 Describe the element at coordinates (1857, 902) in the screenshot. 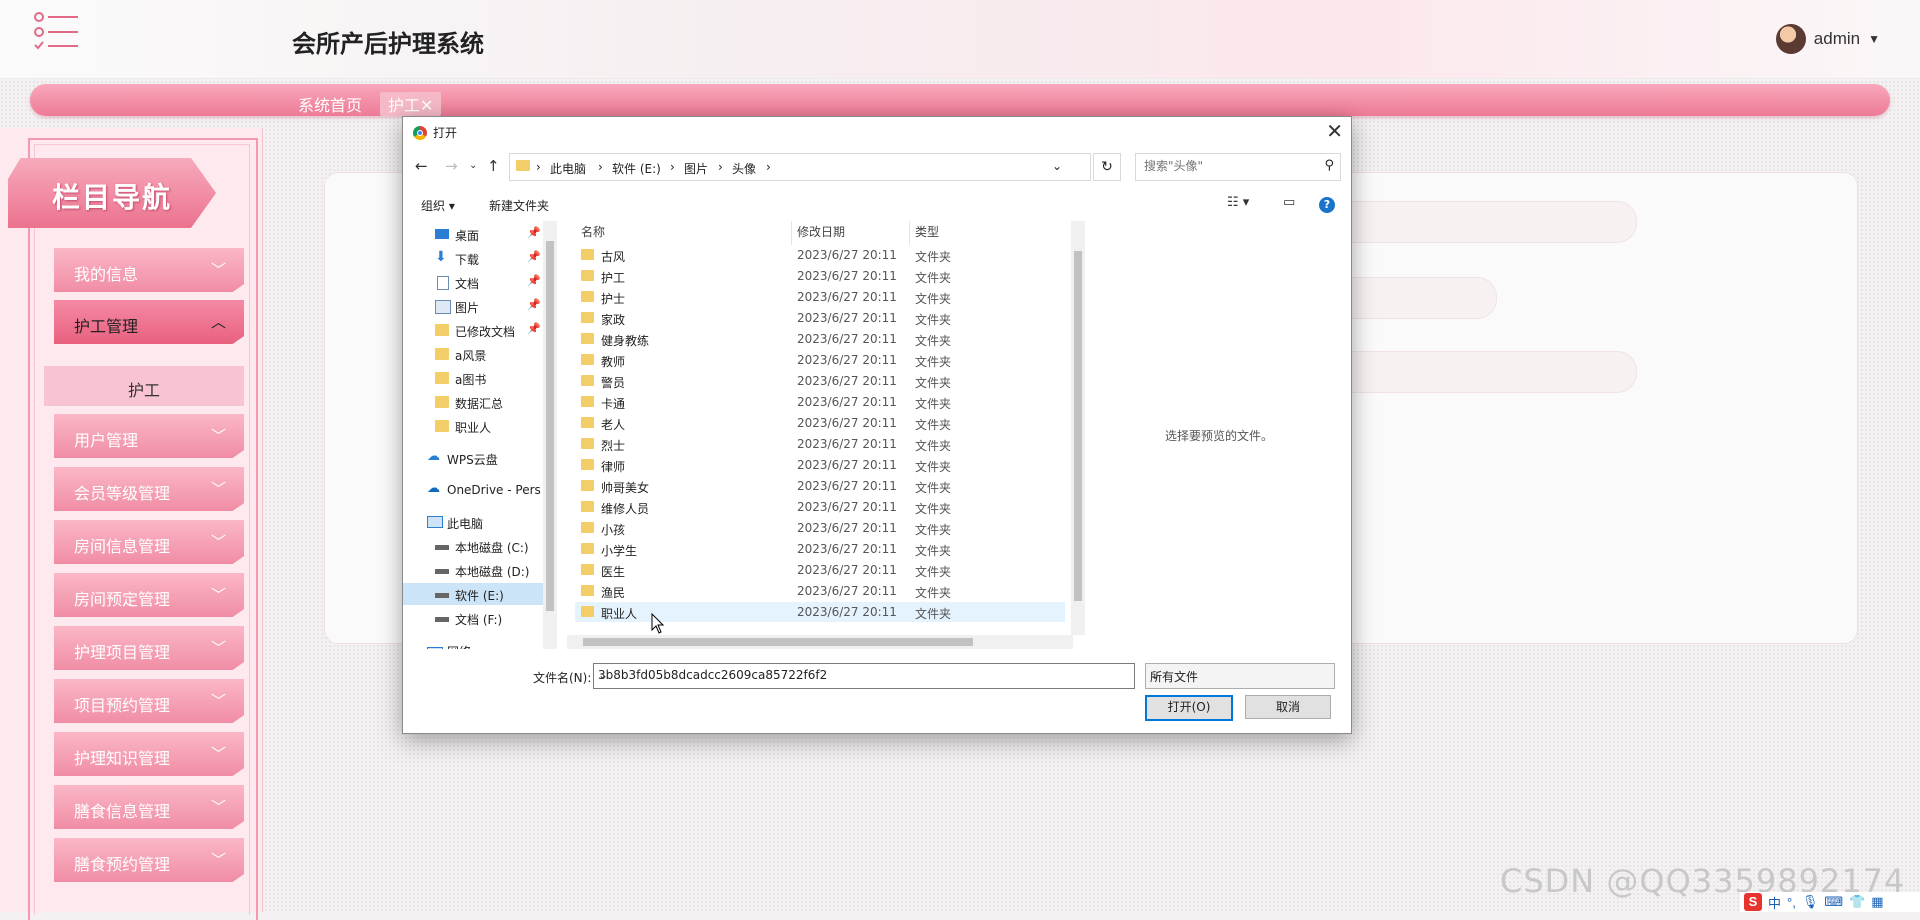

I see `skin-icon: 👕` at that location.